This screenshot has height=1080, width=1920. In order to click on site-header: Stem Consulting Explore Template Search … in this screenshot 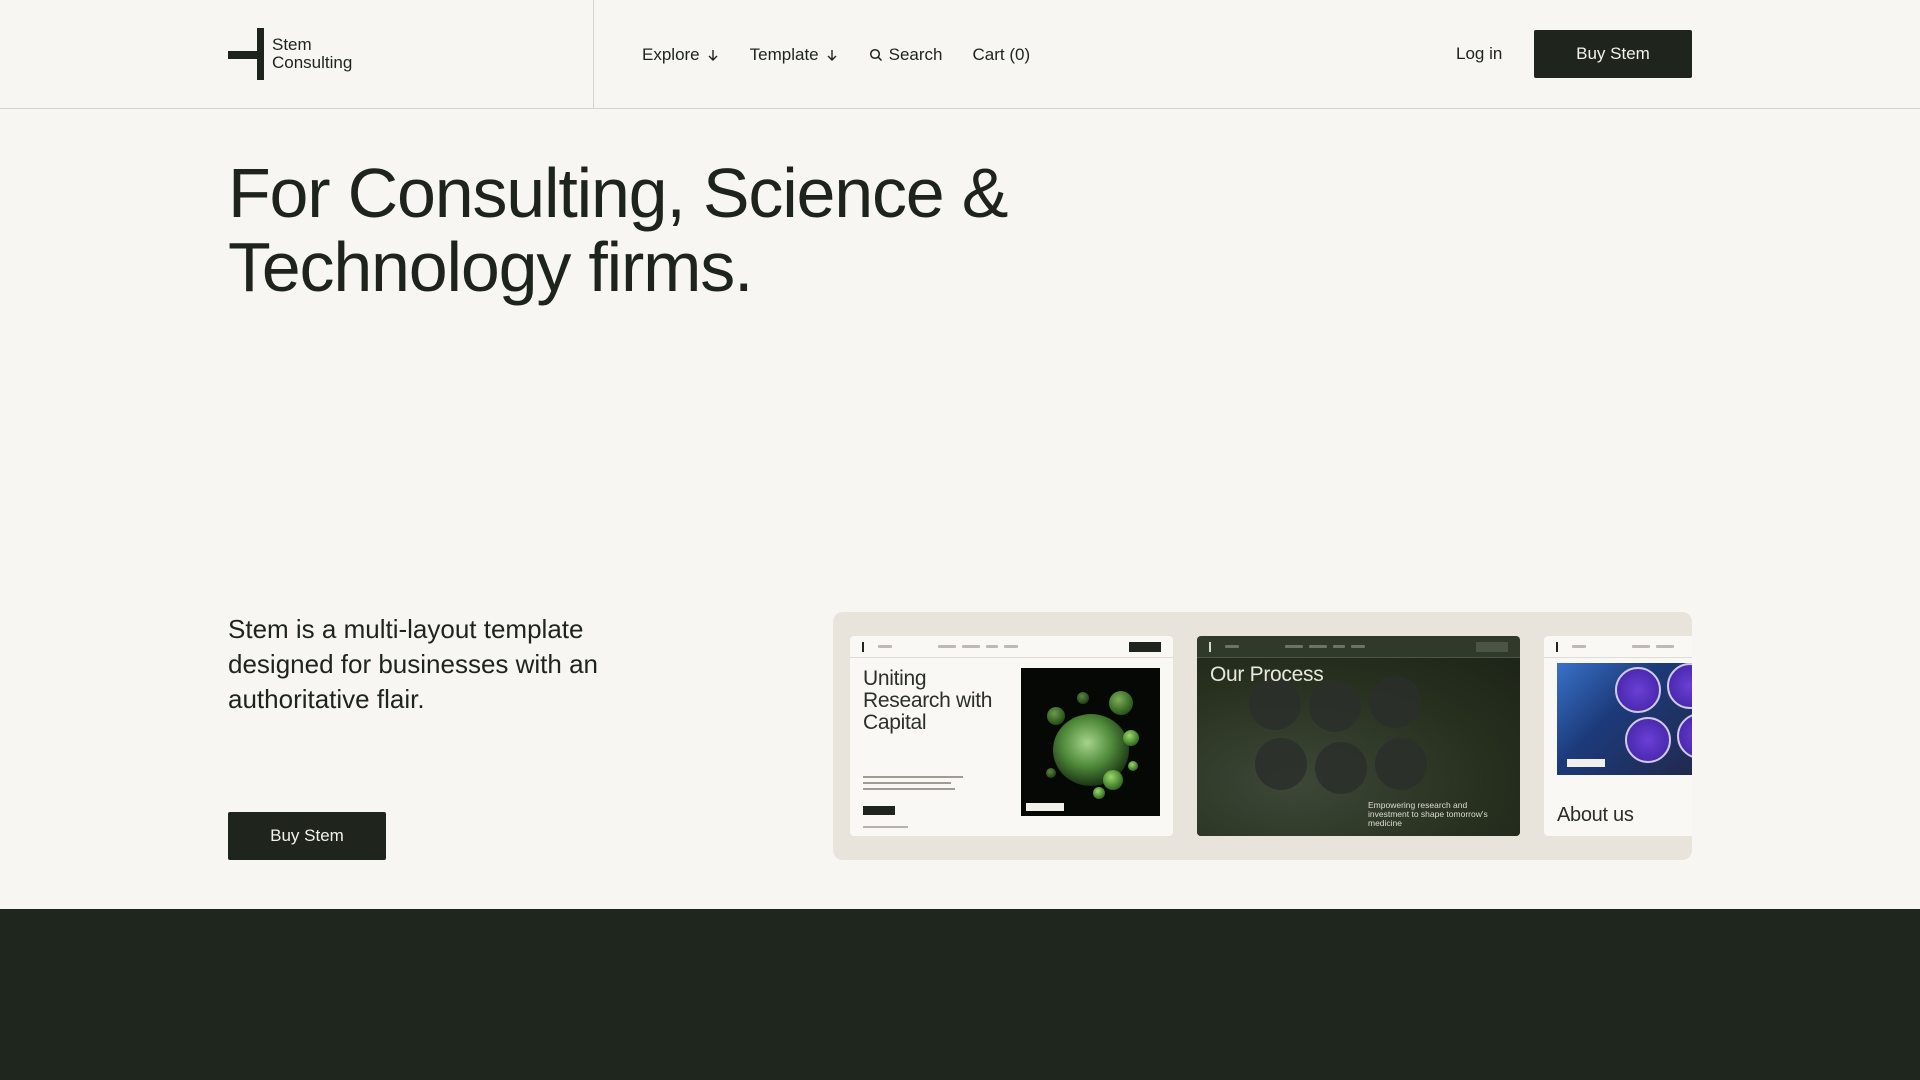, I will do `click(960, 54)`.